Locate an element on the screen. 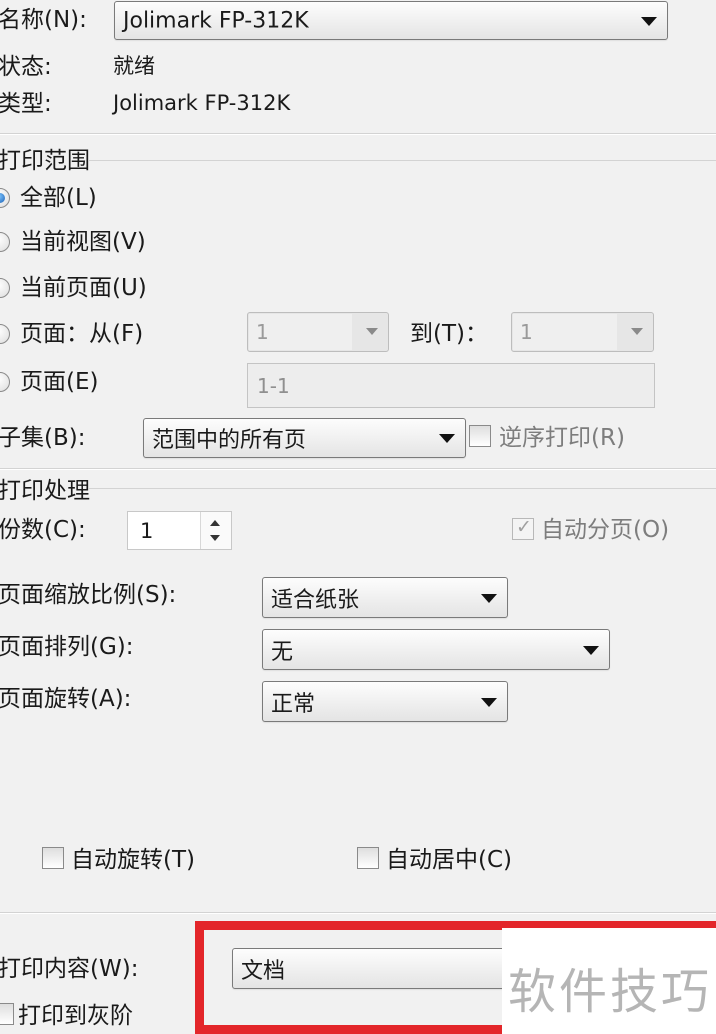  copies-label: 份数(C): is located at coordinates (43, 530).